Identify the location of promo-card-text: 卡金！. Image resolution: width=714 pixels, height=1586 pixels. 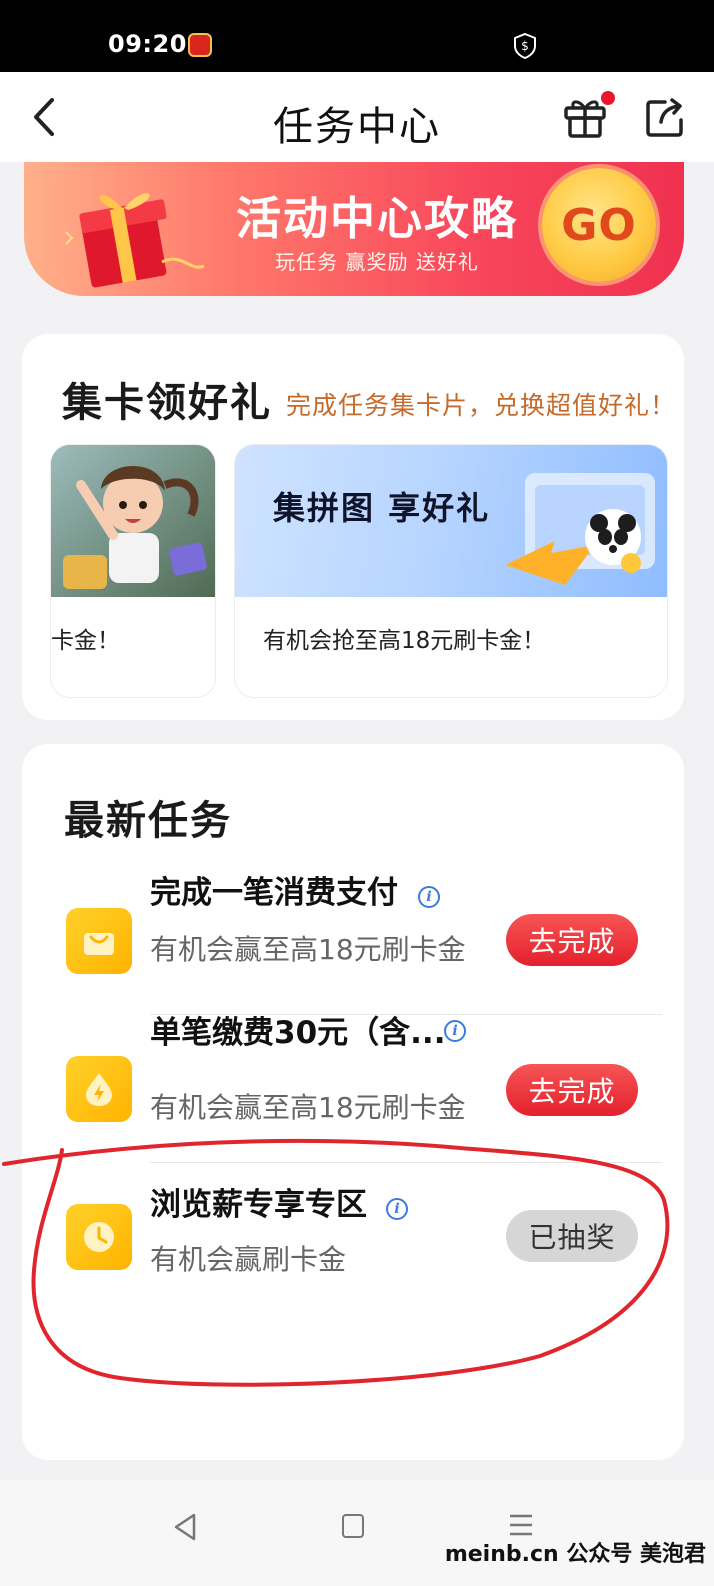
(85, 641).